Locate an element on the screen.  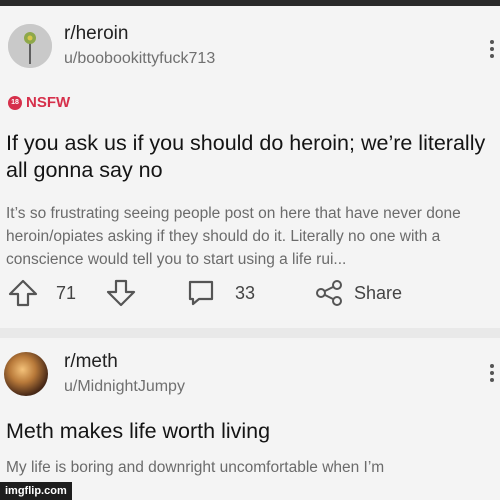
post-actions-bar: 71 33 Share is located at coordinates (246, 293).